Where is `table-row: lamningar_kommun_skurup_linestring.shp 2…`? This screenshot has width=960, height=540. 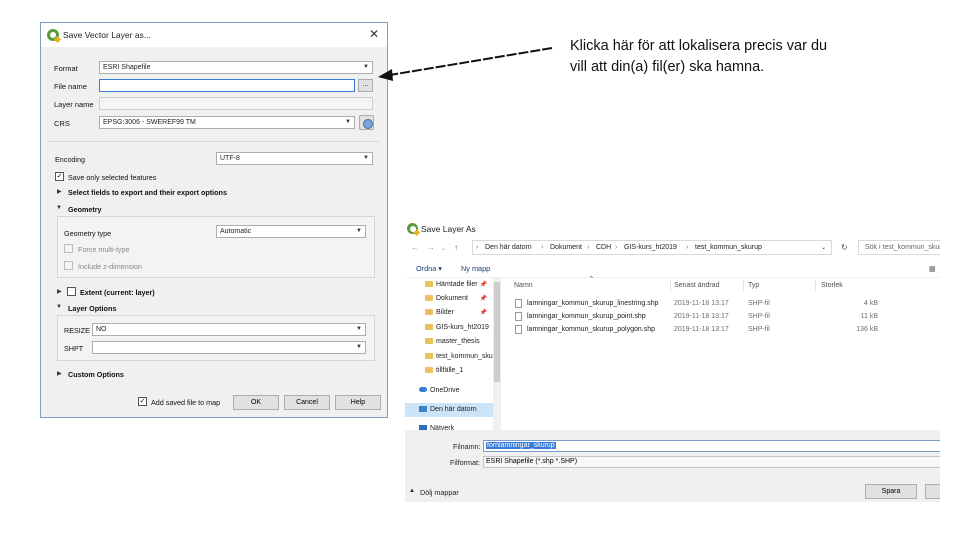
table-row: lamningar_kommun_skurup_linestring.shp 2… is located at coordinates (723, 305).